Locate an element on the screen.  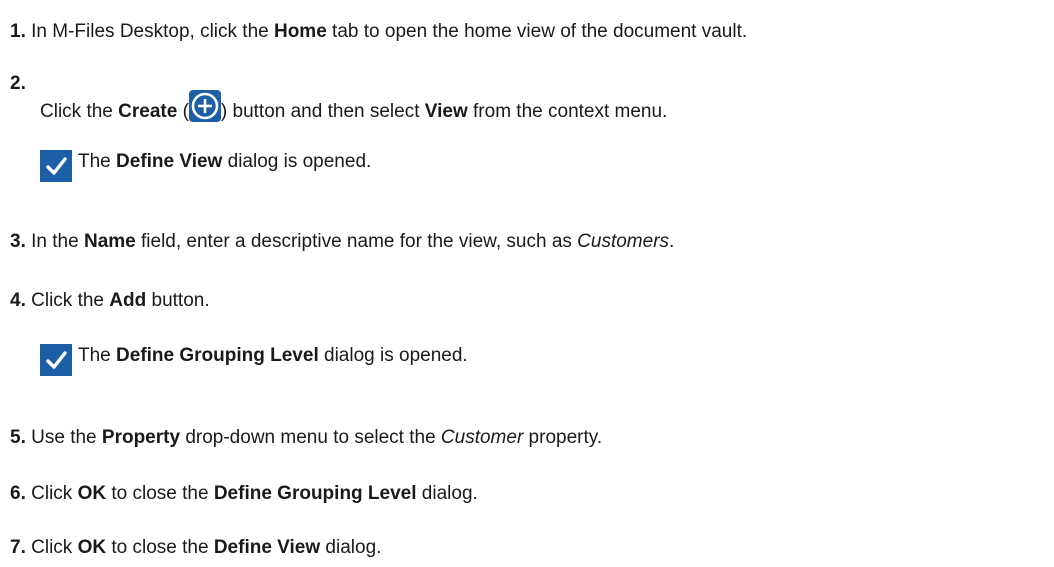
step-text: Use the is located at coordinates (66, 437).